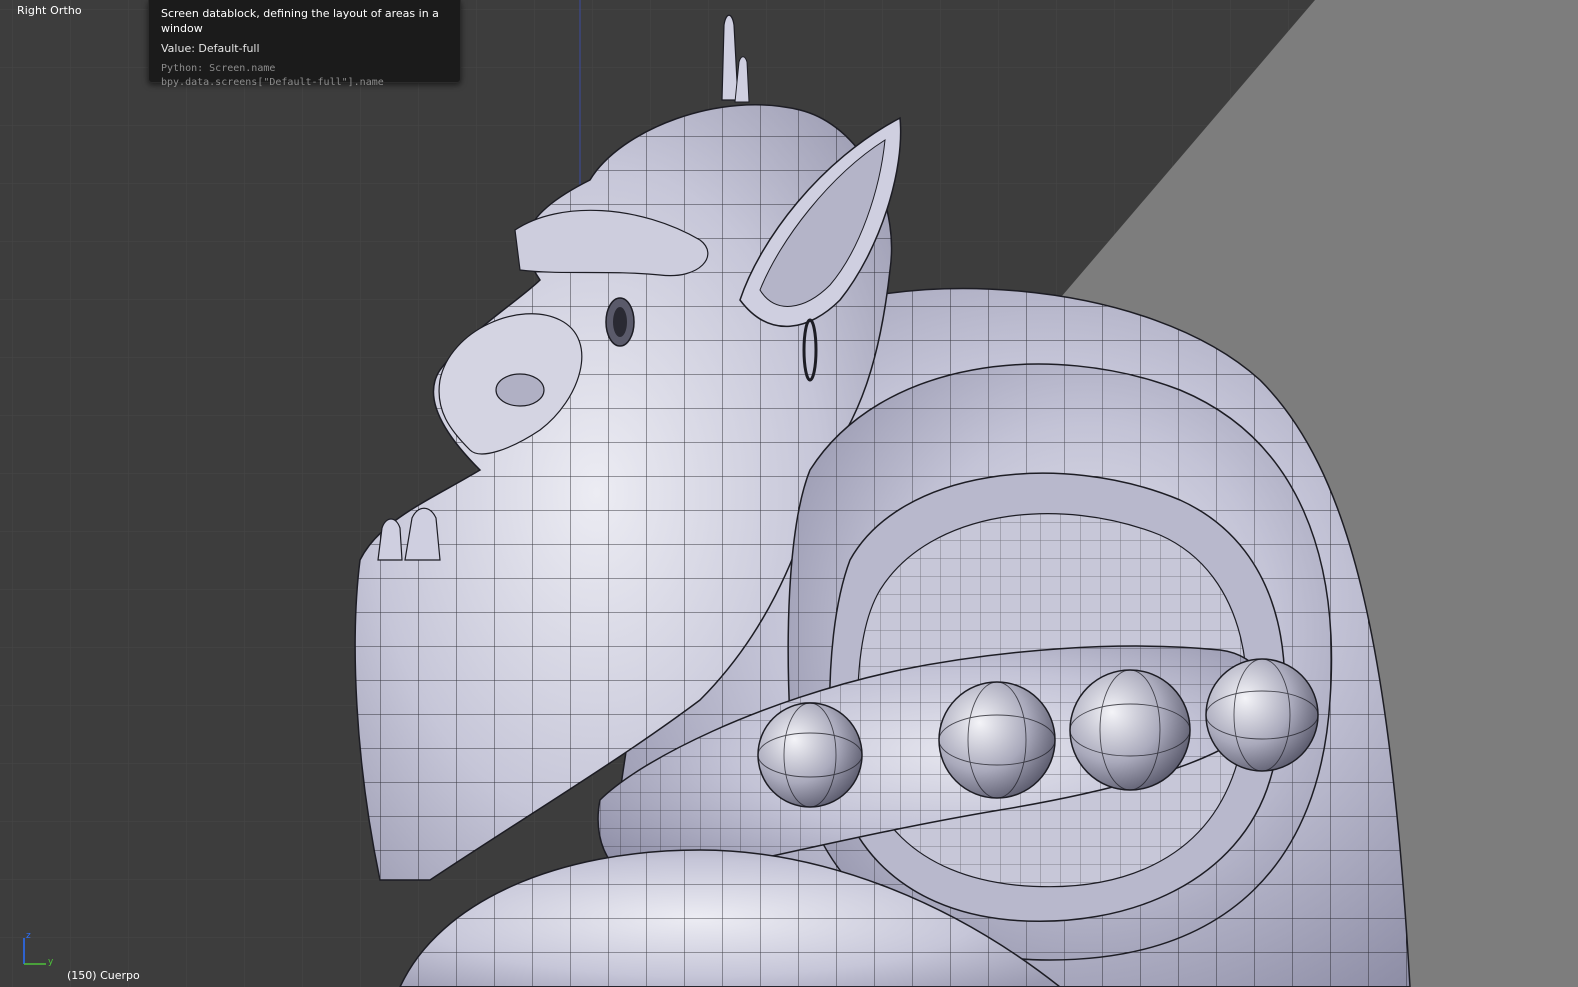  Describe the element at coordinates (620, 322) in the screenshot. I see `eye-inner` at that location.